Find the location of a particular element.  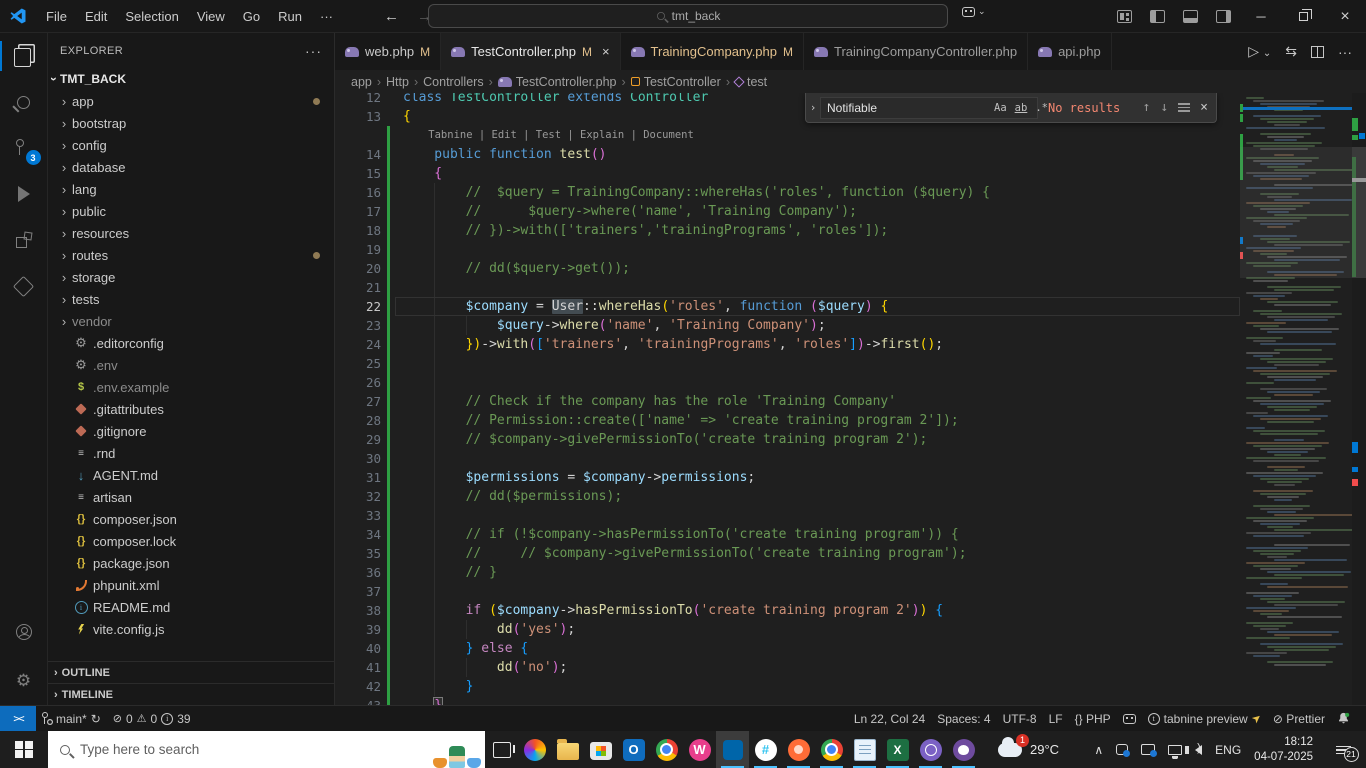

tree-file-editorconfig: ⚙ .editorconfig is located at coordinates (191, 343).